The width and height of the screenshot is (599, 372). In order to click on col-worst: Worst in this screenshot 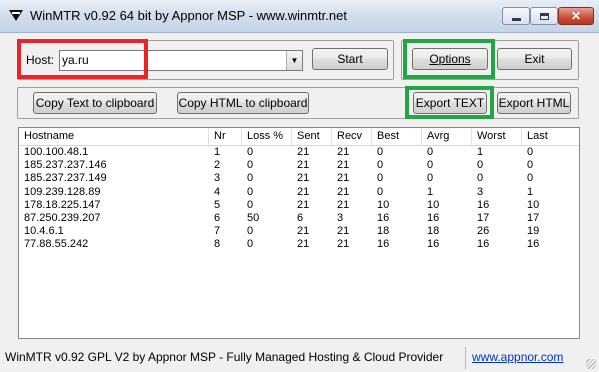, I will do `click(497, 136)`.